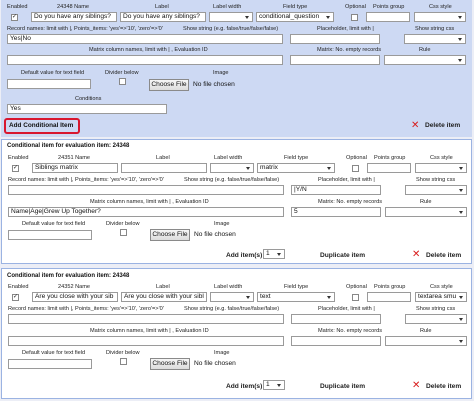 The width and height of the screenshot is (474, 401). Describe the element at coordinates (75, 168) in the screenshot. I see `item-name-input: Siblings matrix` at that location.